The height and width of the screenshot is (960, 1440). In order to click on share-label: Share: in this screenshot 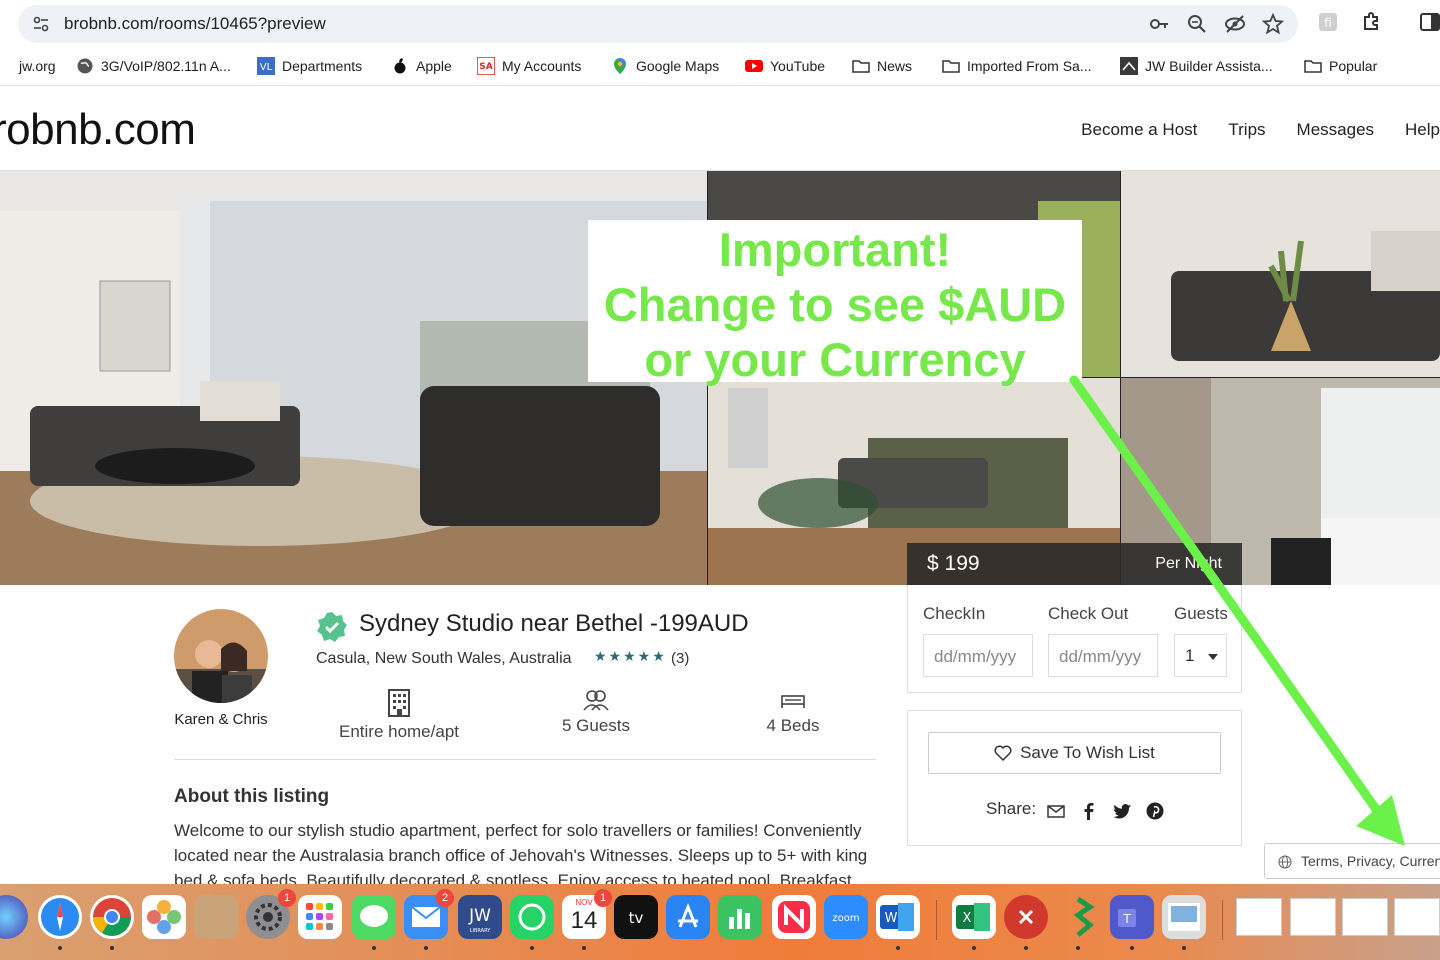, I will do `click(1011, 808)`.